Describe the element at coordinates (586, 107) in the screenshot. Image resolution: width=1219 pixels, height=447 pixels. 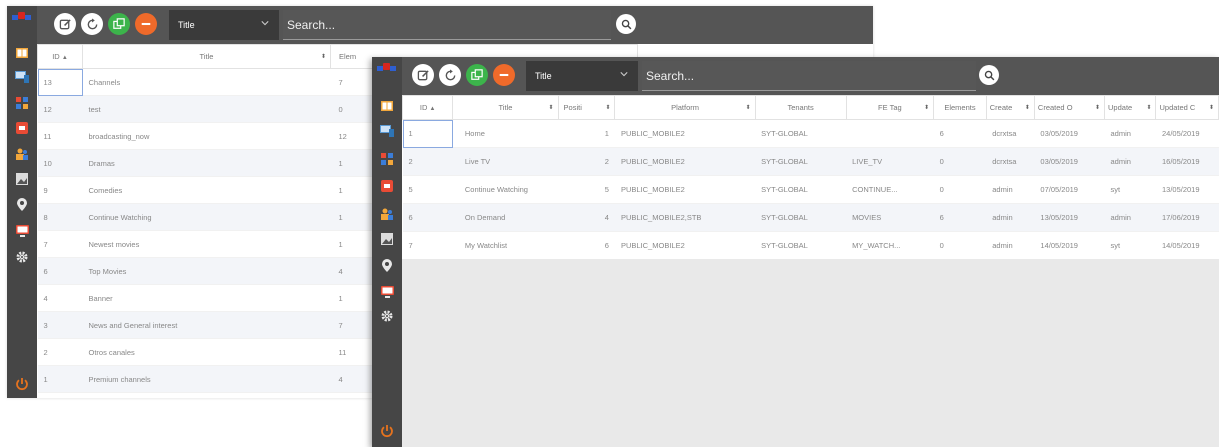
I see `column-position: Positi ⬍` at that location.